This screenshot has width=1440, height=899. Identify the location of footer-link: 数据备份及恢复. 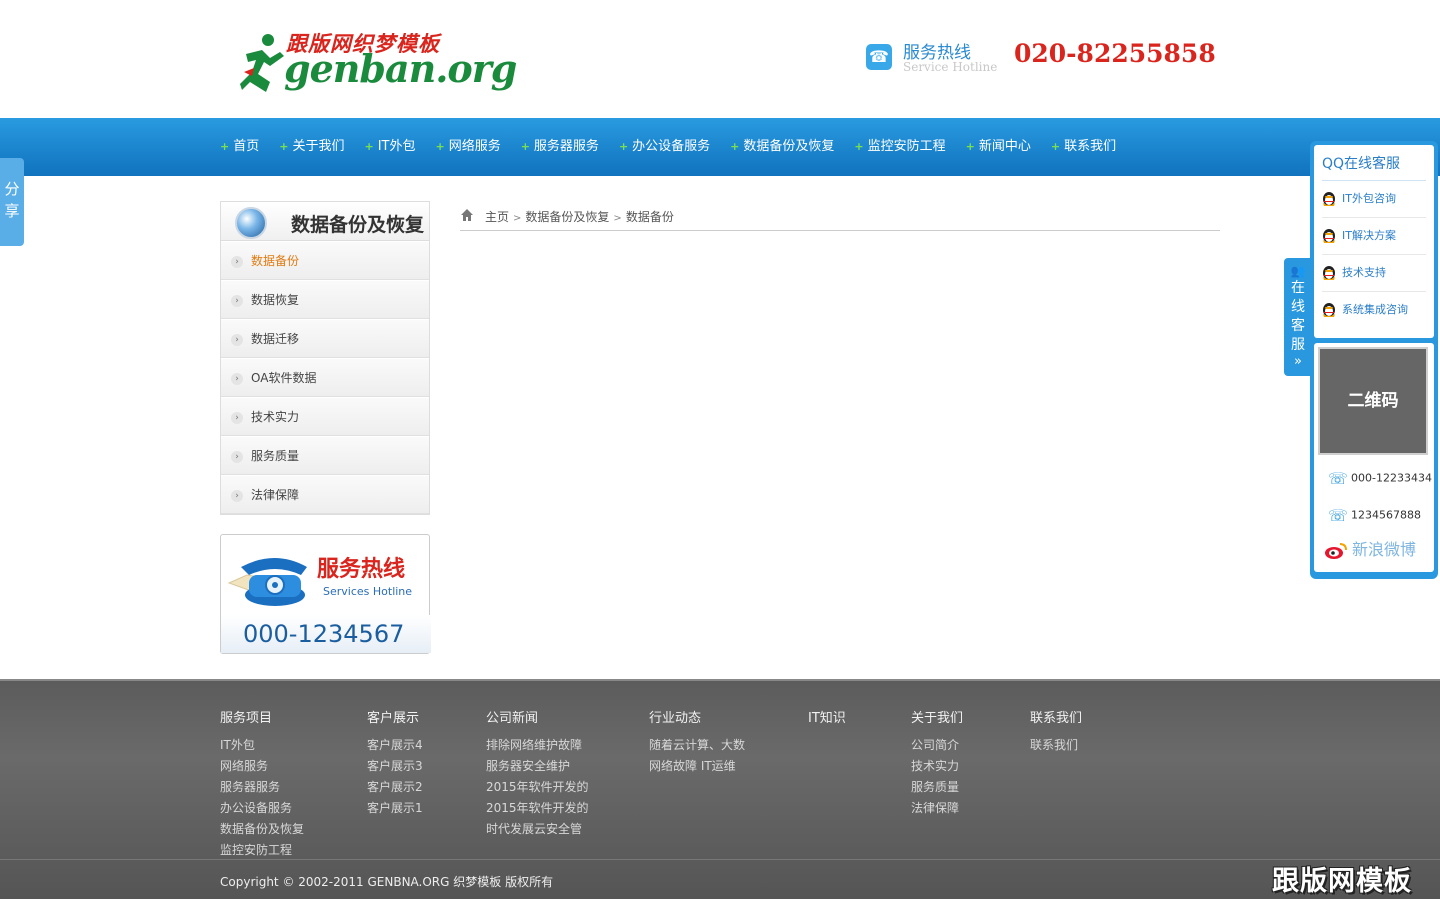
(262, 829).